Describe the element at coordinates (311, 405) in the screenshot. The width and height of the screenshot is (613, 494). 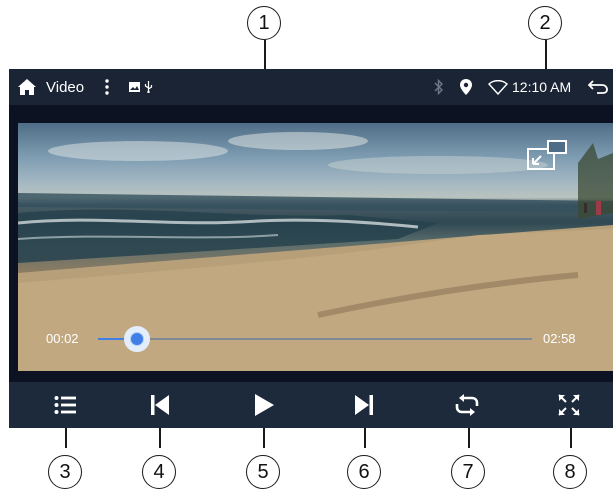
I see `control-bar` at that location.